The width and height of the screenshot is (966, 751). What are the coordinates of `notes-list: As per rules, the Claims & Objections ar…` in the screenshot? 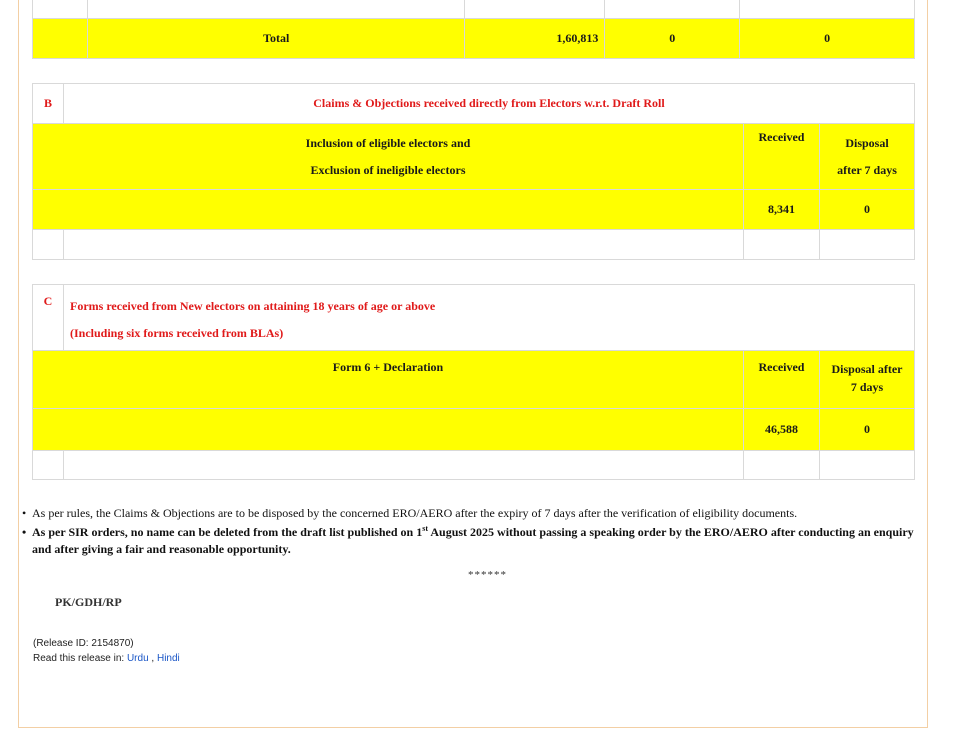 It's located at (472, 531).